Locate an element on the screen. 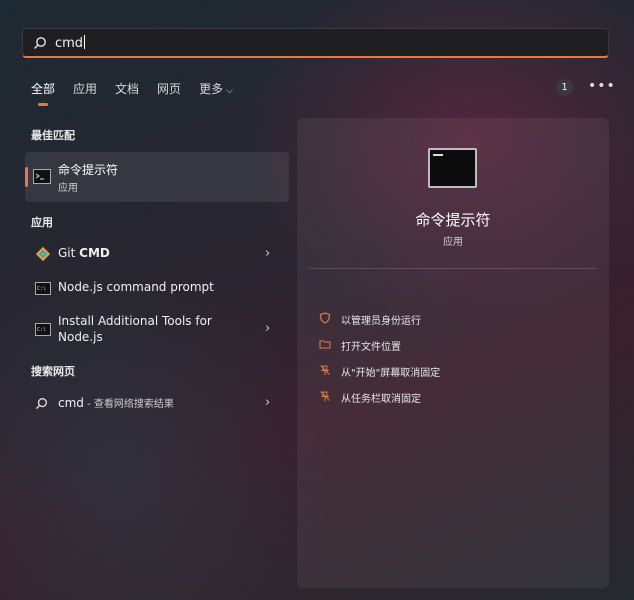  search-input: cmd is located at coordinates (70, 43).